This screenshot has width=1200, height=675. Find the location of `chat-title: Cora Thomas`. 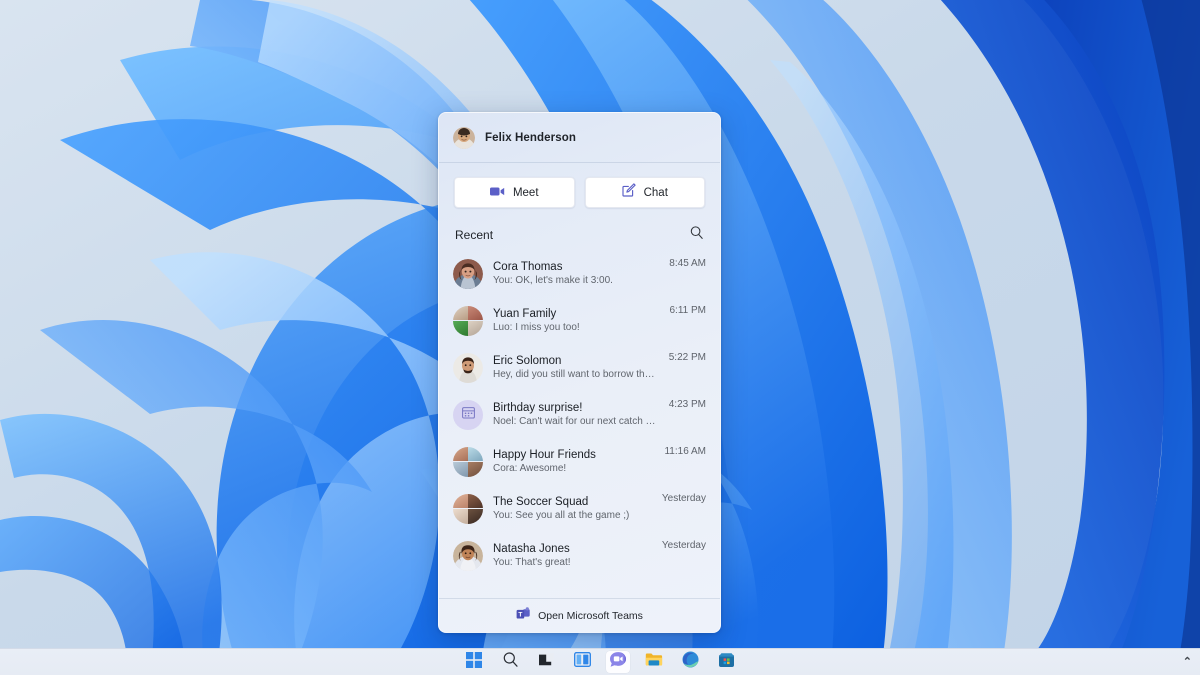

chat-title: Cora Thomas is located at coordinates (528, 267).